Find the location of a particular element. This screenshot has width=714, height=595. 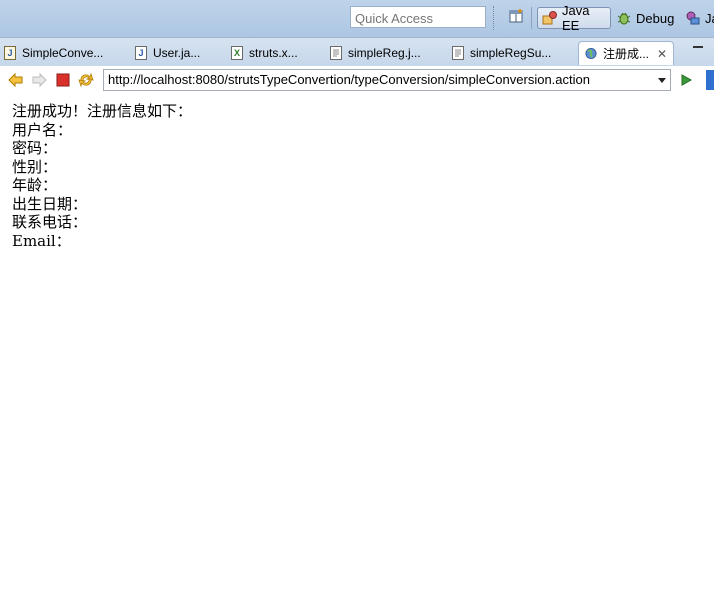

toolbar-separator is located at coordinates (531, 18).